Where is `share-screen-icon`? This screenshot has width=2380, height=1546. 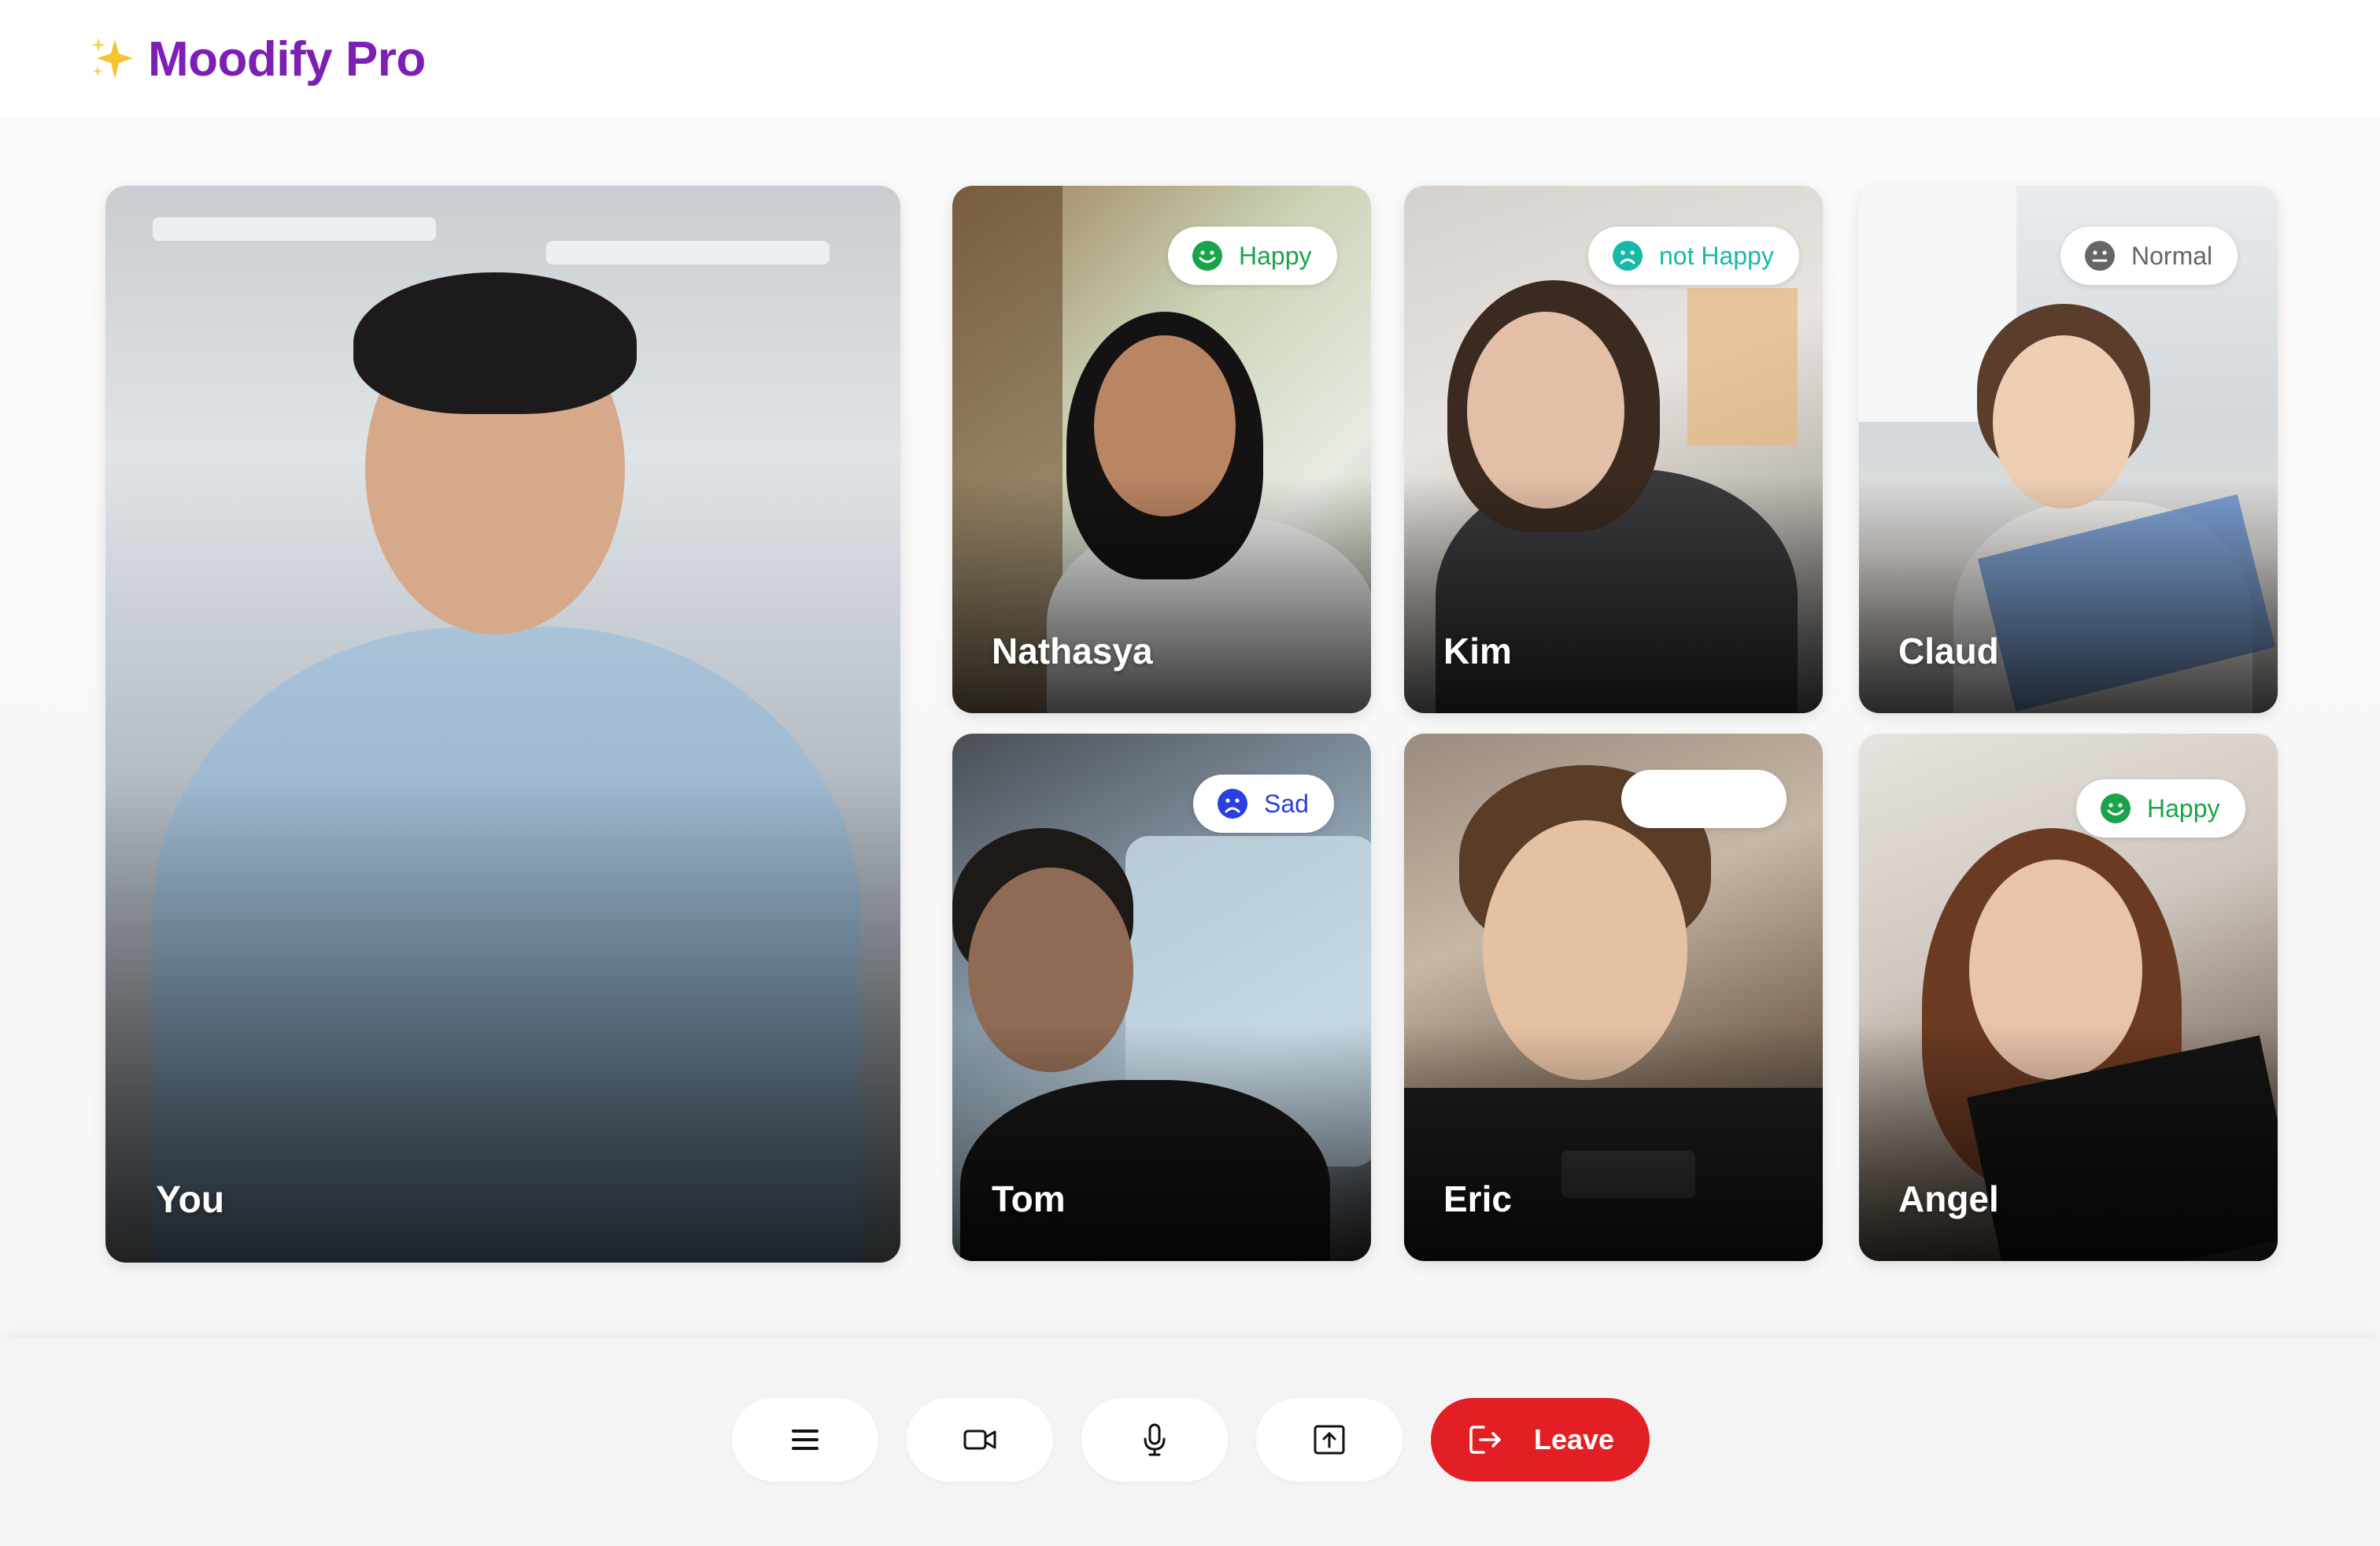
share-screen-icon is located at coordinates (1329, 1440).